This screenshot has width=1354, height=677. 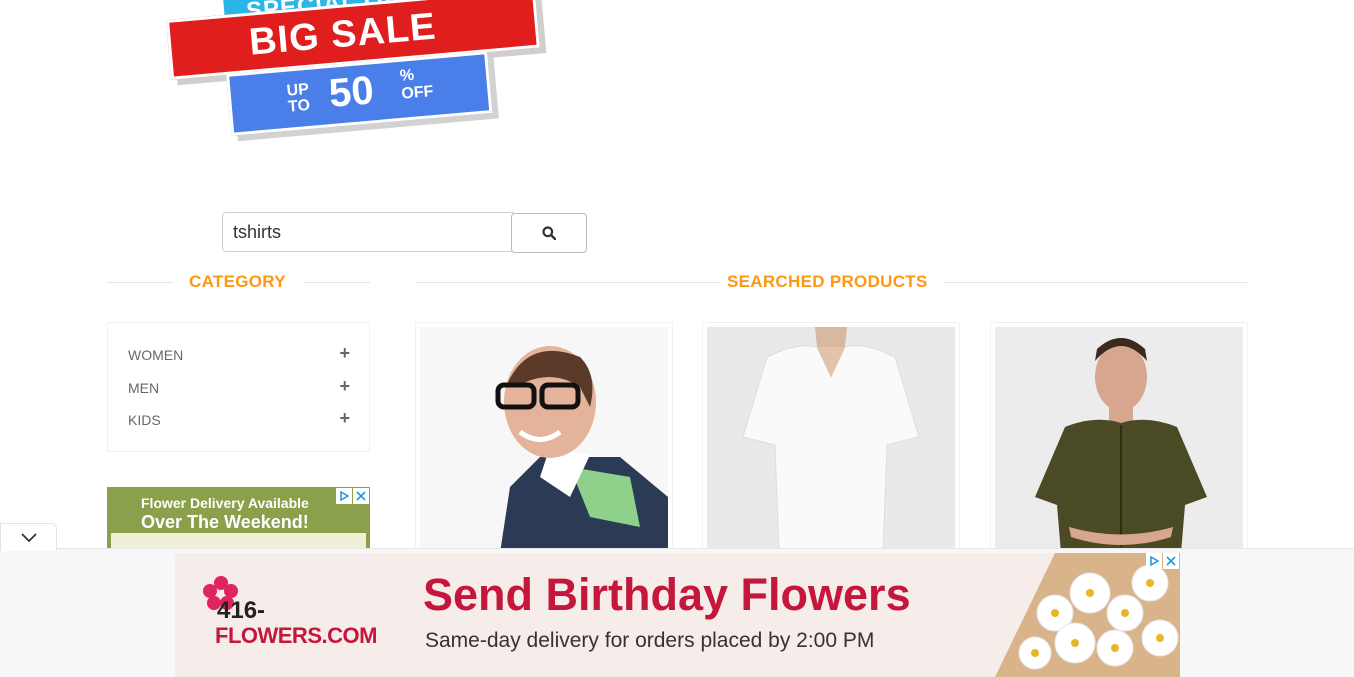 What do you see at coordinates (225, 522) in the screenshot?
I see `side-ad-line2: Over The Weekend!` at bounding box center [225, 522].